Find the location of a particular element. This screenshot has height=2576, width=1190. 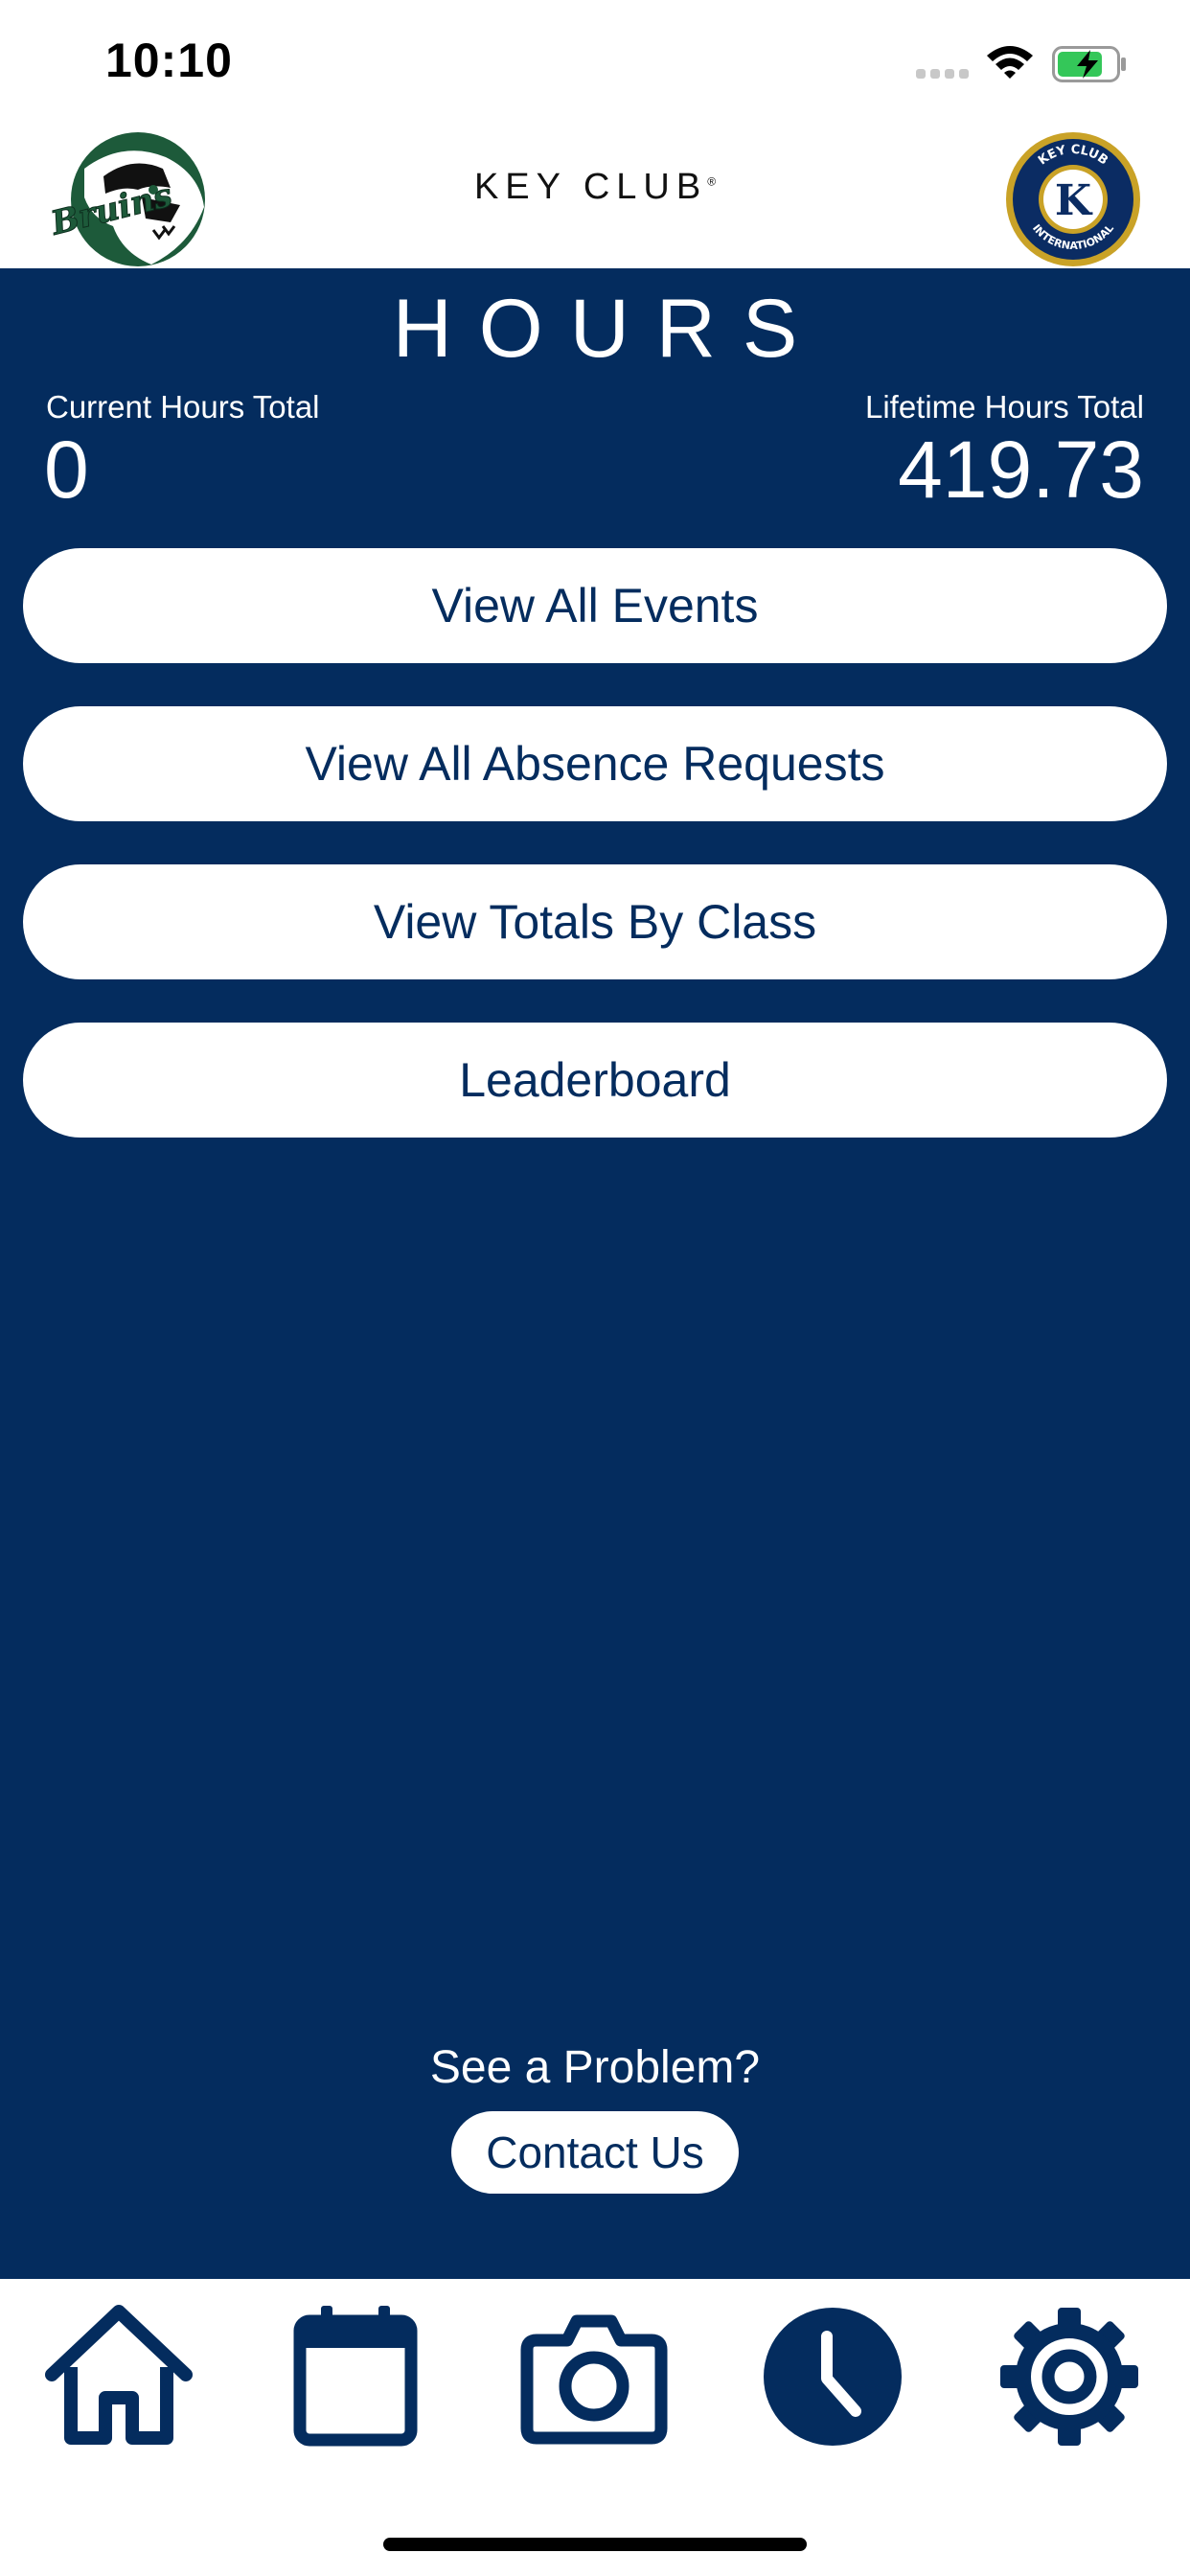

lifetime-hours-label: Lifetime Hours Total is located at coordinates (1004, 407).